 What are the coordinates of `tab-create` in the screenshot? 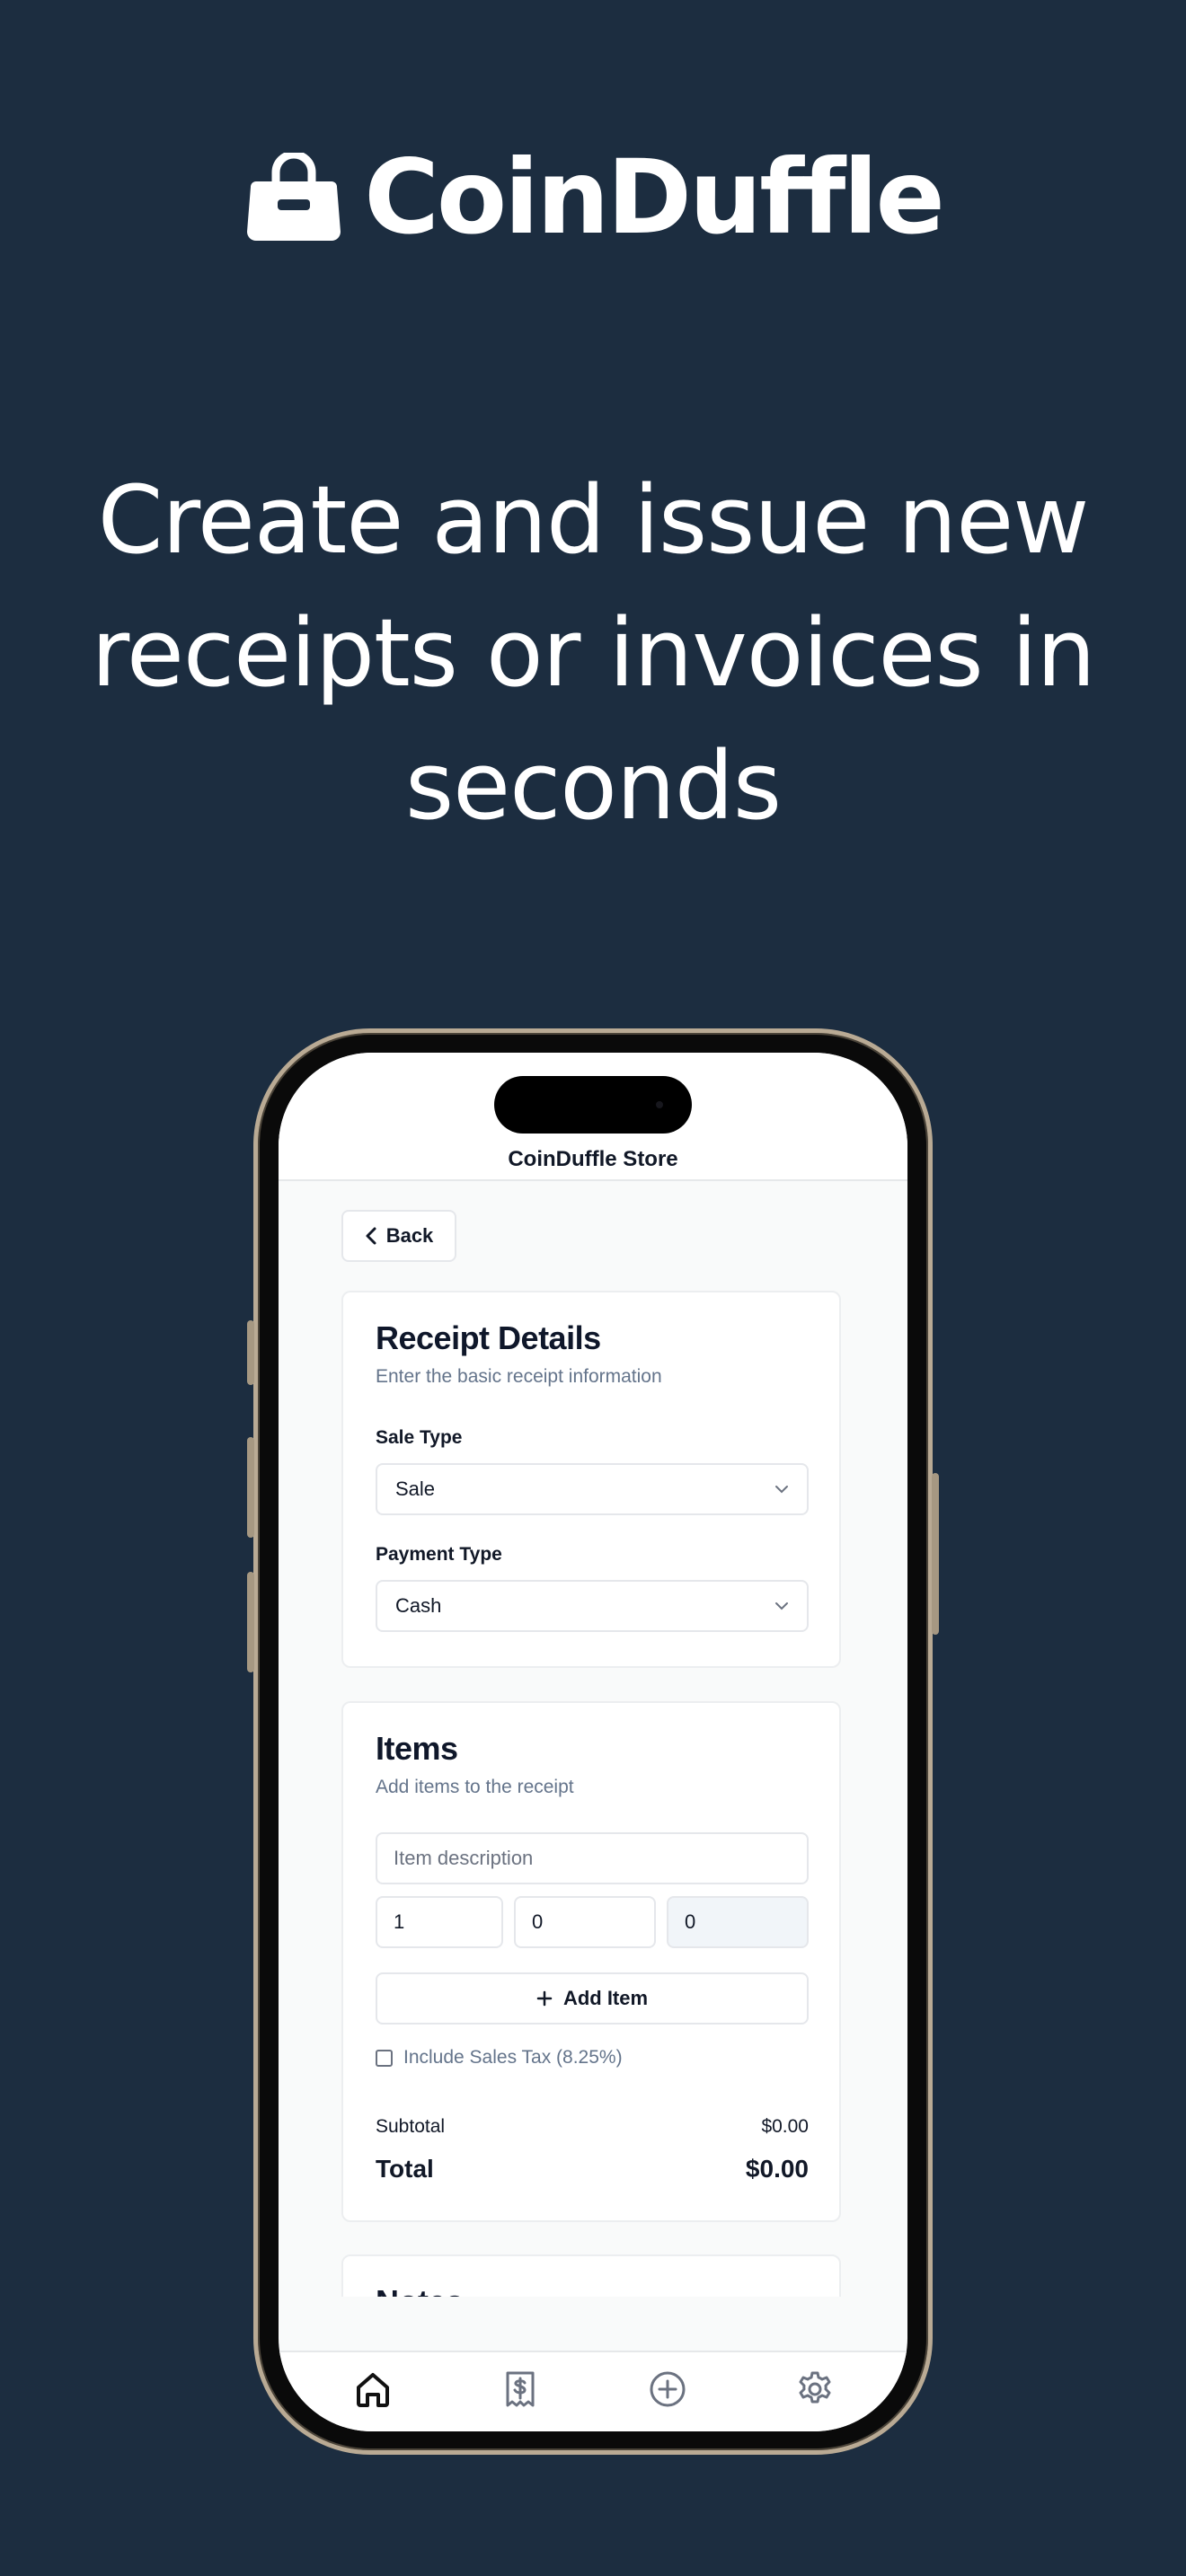 It's located at (667, 2389).